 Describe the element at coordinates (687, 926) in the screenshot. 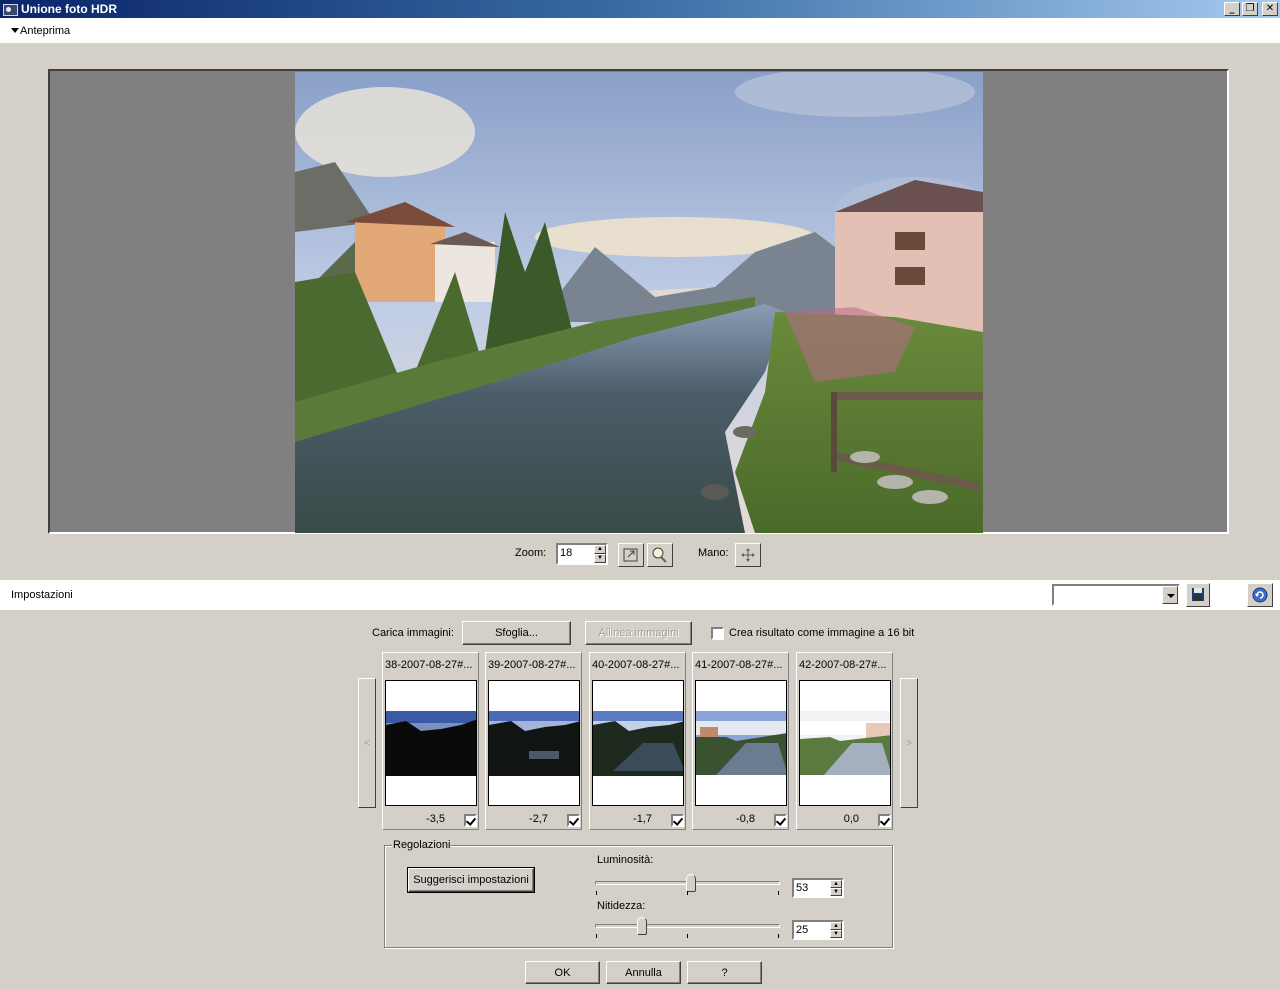

I see `sharpness-slider-track` at that location.